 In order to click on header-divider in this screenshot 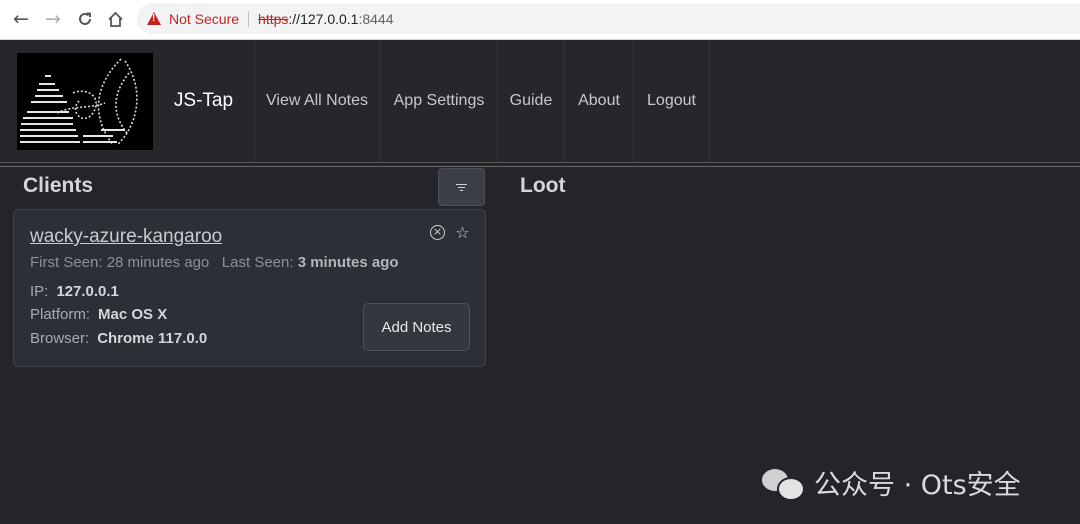, I will do `click(540, 166)`.